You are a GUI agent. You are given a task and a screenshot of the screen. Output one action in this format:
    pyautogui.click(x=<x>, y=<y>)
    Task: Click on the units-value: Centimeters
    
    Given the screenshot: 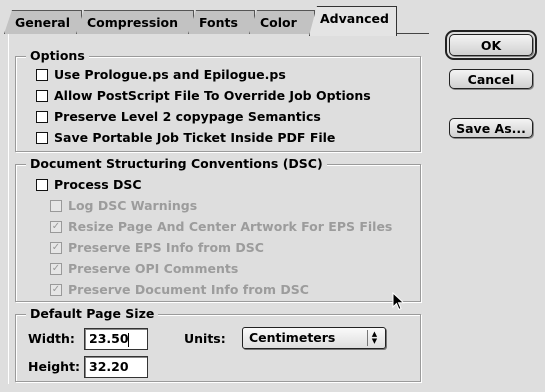 What is the action you would take?
    pyautogui.click(x=292, y=337)
    